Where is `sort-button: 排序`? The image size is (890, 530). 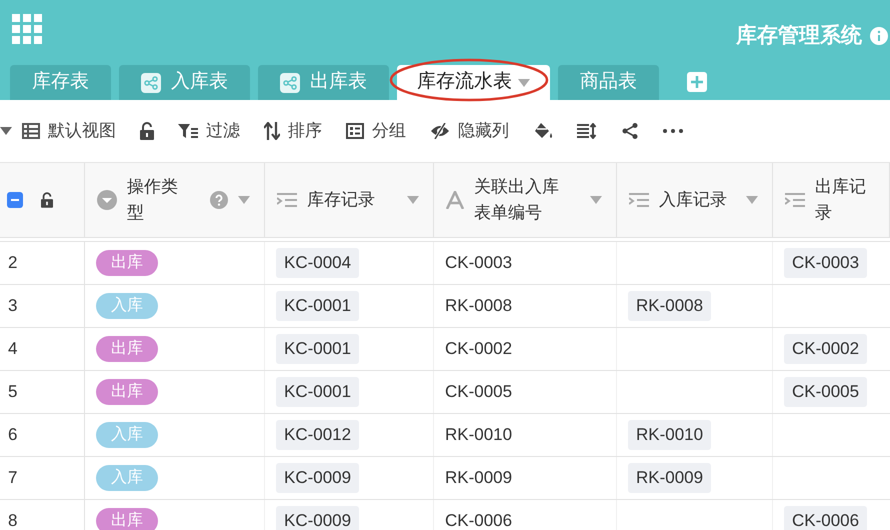 sort-button: 排序 is located at coordinates (293, 131).